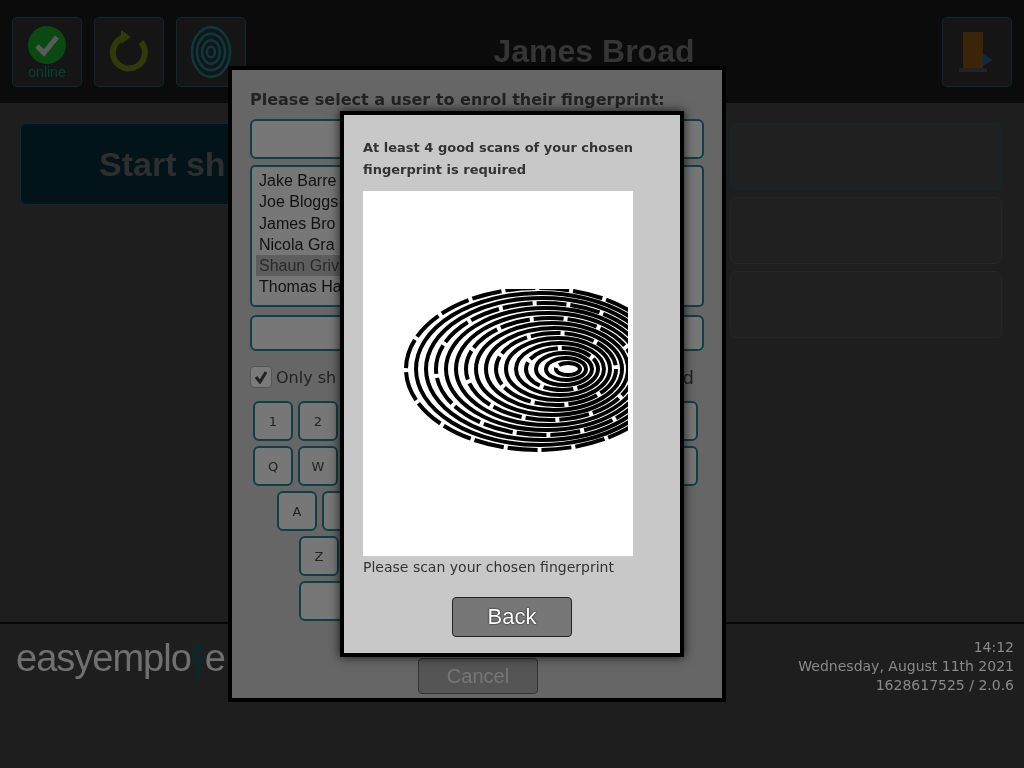 This screenshot has width=1024, height=768. What do you see at coordinates (297, 511) in the screenshot?
I see `keyboard-key: A` at bounding box center [297, 511].